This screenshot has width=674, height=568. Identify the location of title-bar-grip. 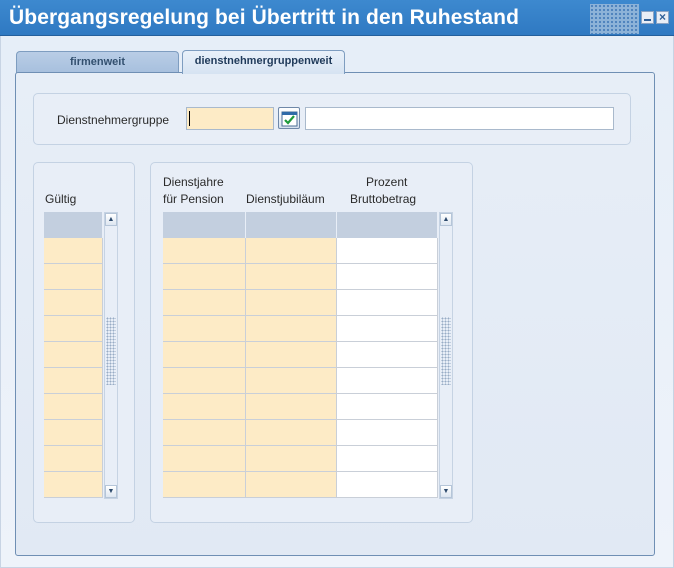
(614, 19).